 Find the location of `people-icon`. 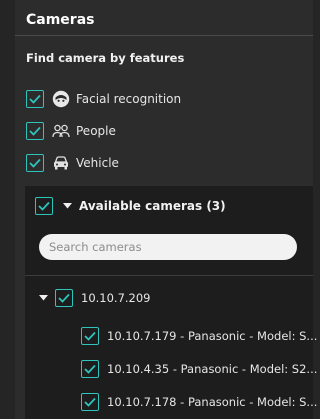

people-icon is located at coordinates (61, 131).